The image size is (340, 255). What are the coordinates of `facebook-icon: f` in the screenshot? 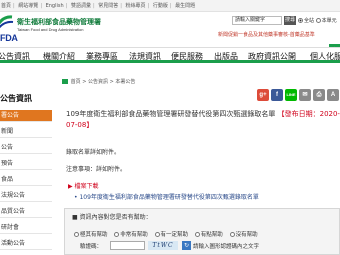 It's located at (277, 95).